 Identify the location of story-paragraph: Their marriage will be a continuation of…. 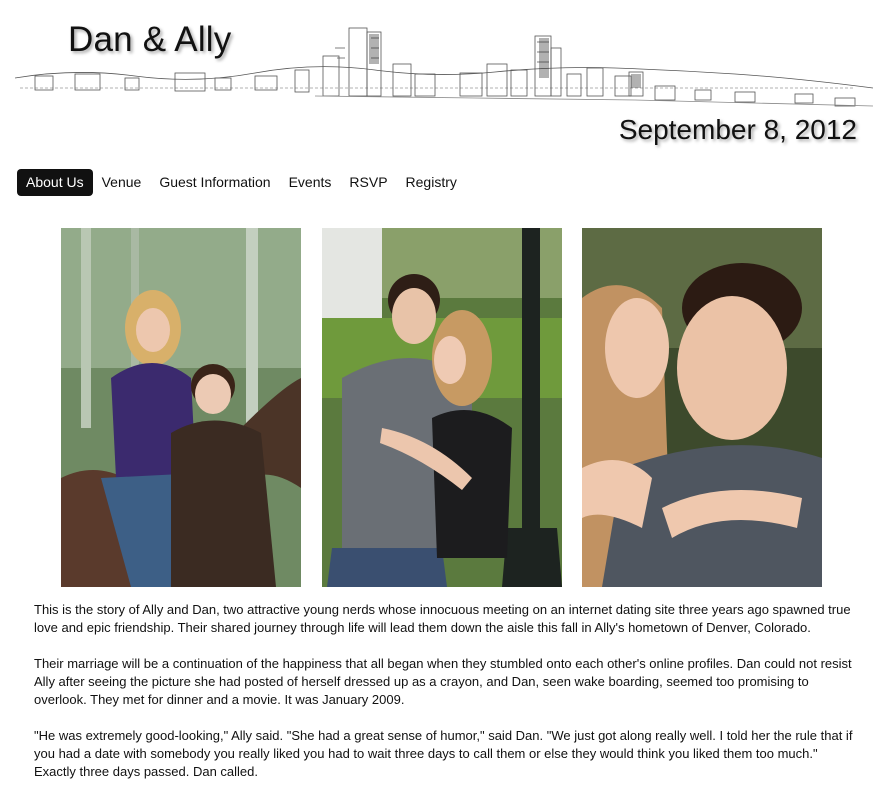
(443, 681).